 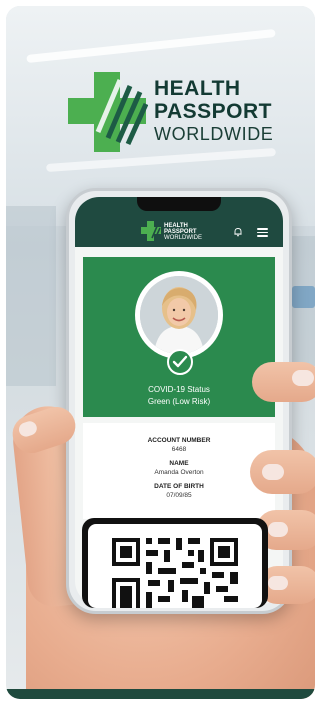 I want to click on checkmark-icon, so click(x=180, y=361).